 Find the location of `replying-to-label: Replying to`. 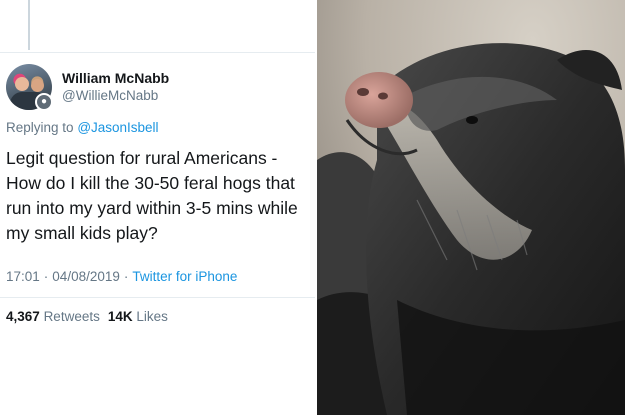

replying-to-label: Replying to is located at coordinates (40, 127).